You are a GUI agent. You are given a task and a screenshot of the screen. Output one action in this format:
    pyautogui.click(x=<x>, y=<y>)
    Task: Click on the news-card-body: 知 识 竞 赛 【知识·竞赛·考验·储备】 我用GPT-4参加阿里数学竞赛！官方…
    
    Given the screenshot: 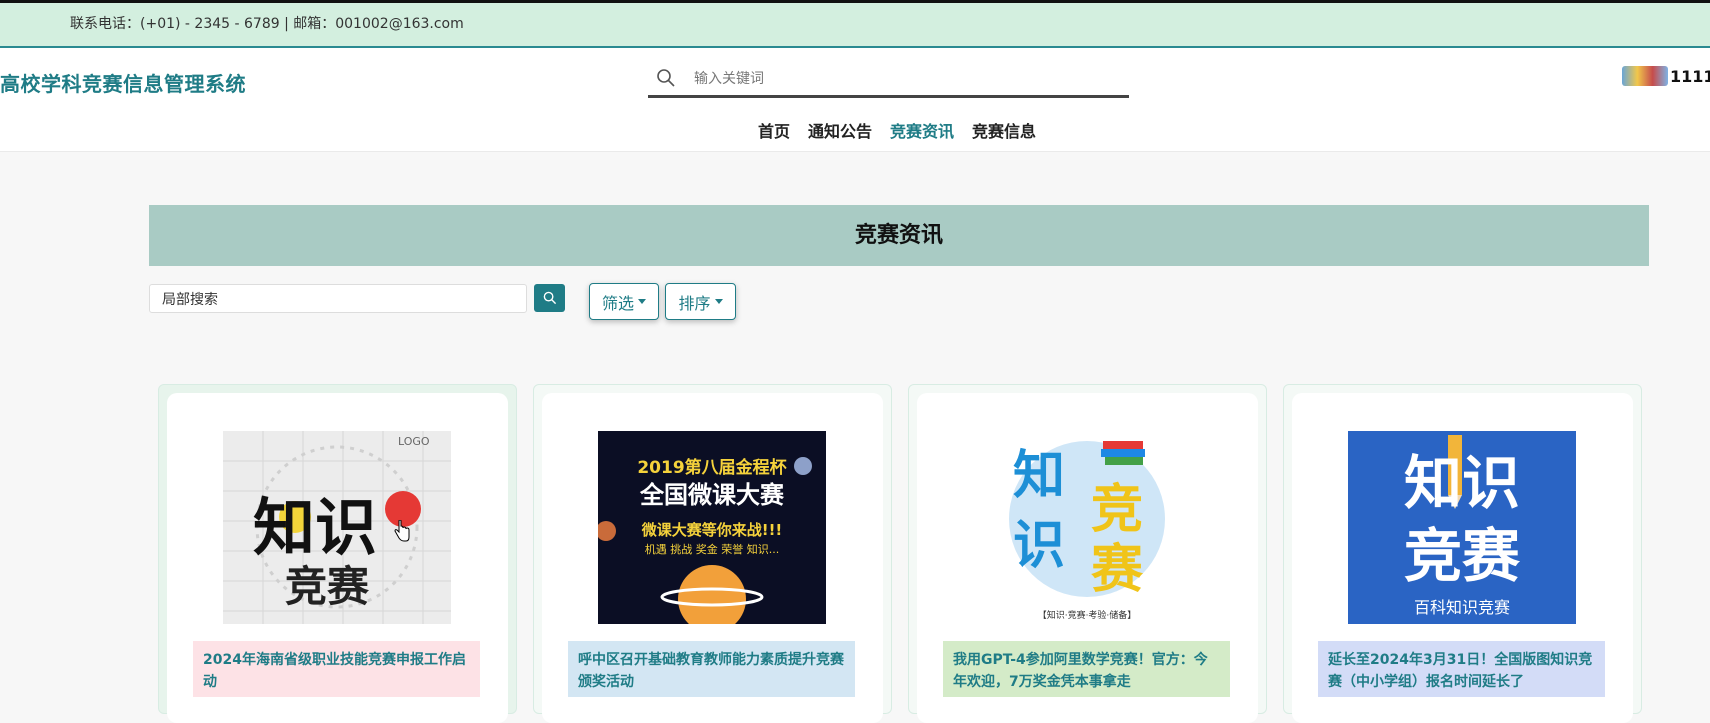 What is the action you would take?
    pyautogui.click(x=1087, y=558)
    